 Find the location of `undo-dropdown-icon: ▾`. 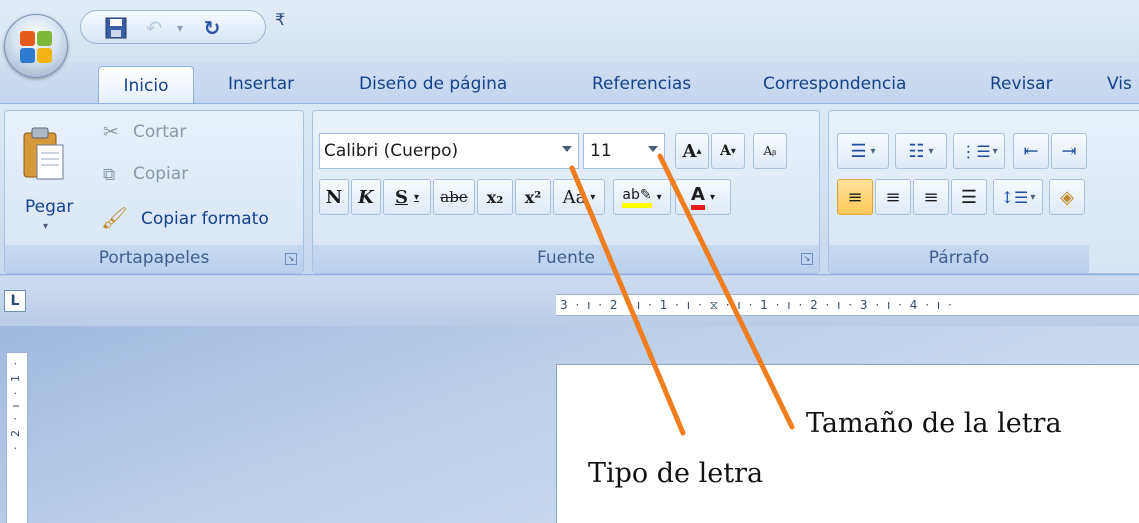

undo-dropdown-icon: ▾ is located at coordinates (180, 28).